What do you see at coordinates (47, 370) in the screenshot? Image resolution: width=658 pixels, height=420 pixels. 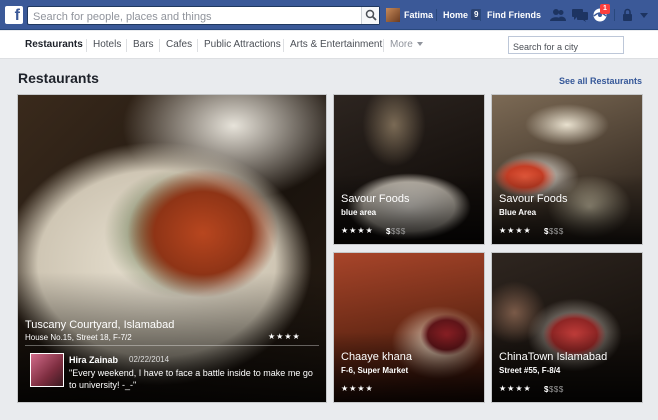 I see `reviewer-avatar` at bounding box center [47, 370].